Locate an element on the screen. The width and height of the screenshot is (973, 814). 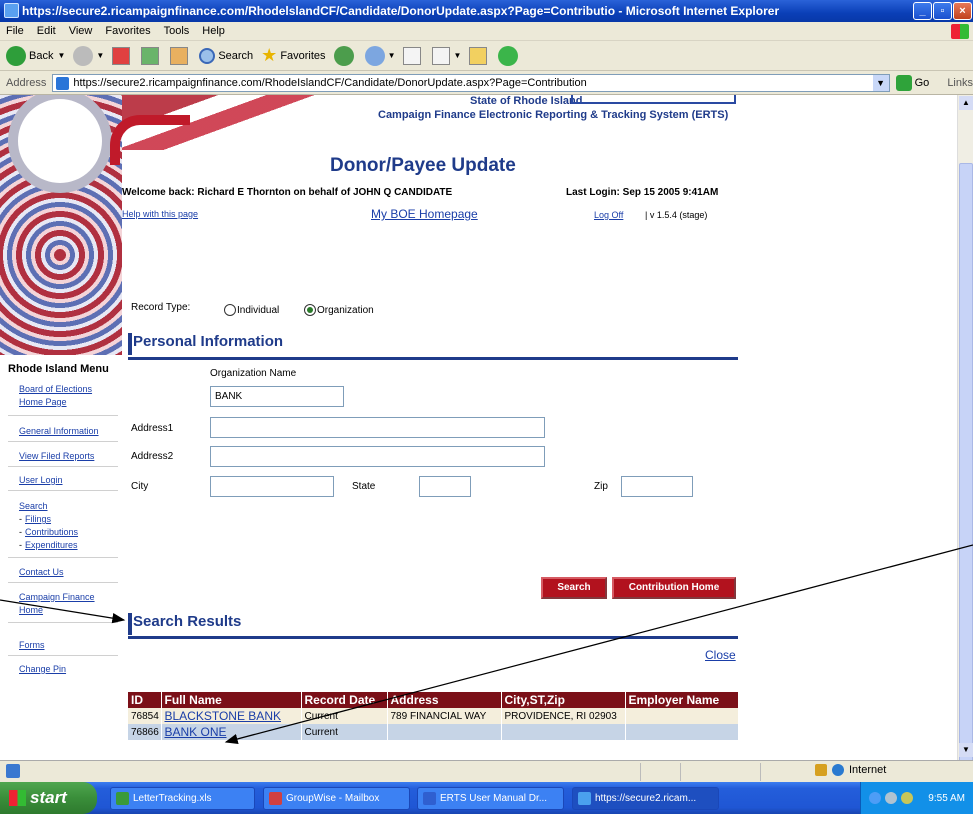
printer-icon is located at coordinates (412, 55).